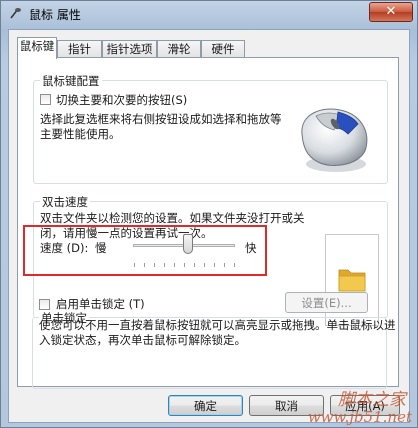 This screenshot has width=418, height=428. What do you see at coordinates (161, 126) in the screenshot?
I see `button-config-description: 选择此复选框来将右侧按钮设成如选择和拖放等主要性能使用。` at bounding box center [161, 126].